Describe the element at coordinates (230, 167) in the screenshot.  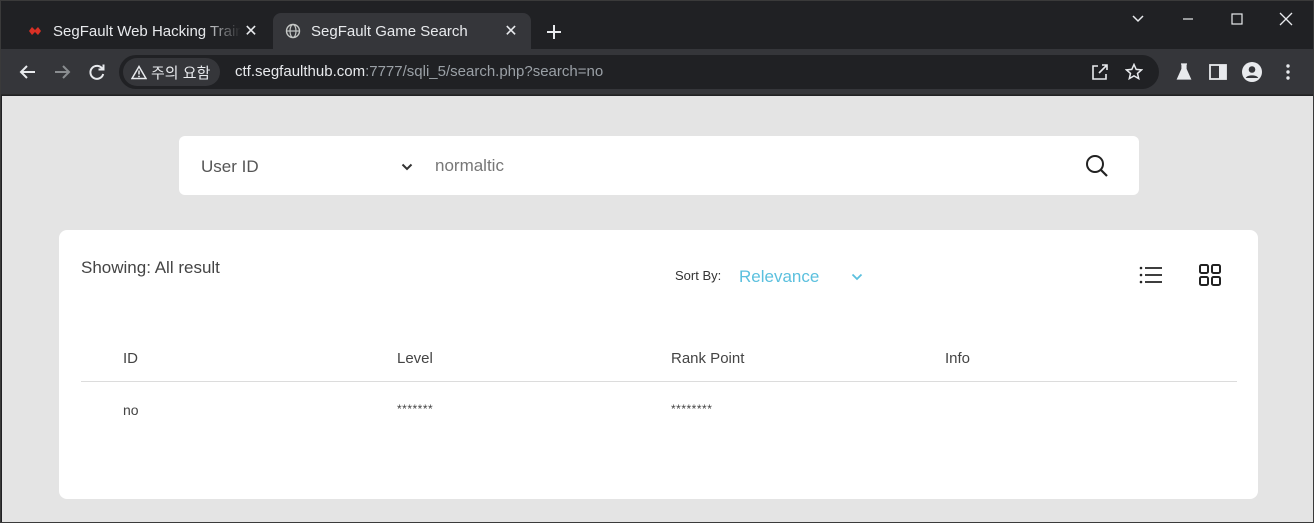
I see `search-field-select: User ID` at that location.